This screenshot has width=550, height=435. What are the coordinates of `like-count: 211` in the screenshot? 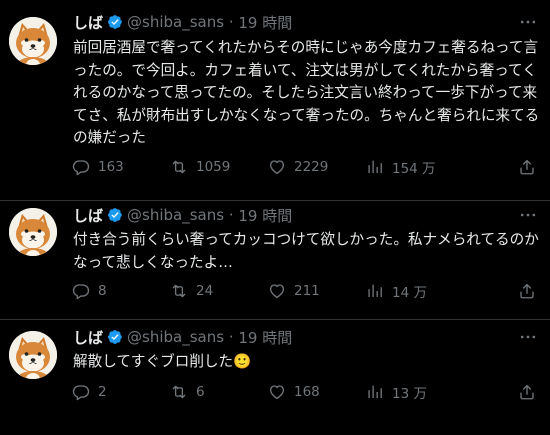 It's located at (307, 291).